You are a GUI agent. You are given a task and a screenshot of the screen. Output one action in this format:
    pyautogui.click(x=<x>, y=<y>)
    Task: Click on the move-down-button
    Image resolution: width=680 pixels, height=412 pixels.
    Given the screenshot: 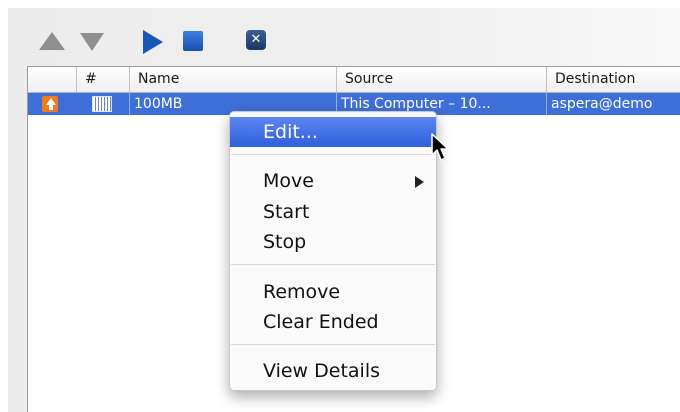 What is the action you would take?
    pyautogui.click(x=92, y=42)
    